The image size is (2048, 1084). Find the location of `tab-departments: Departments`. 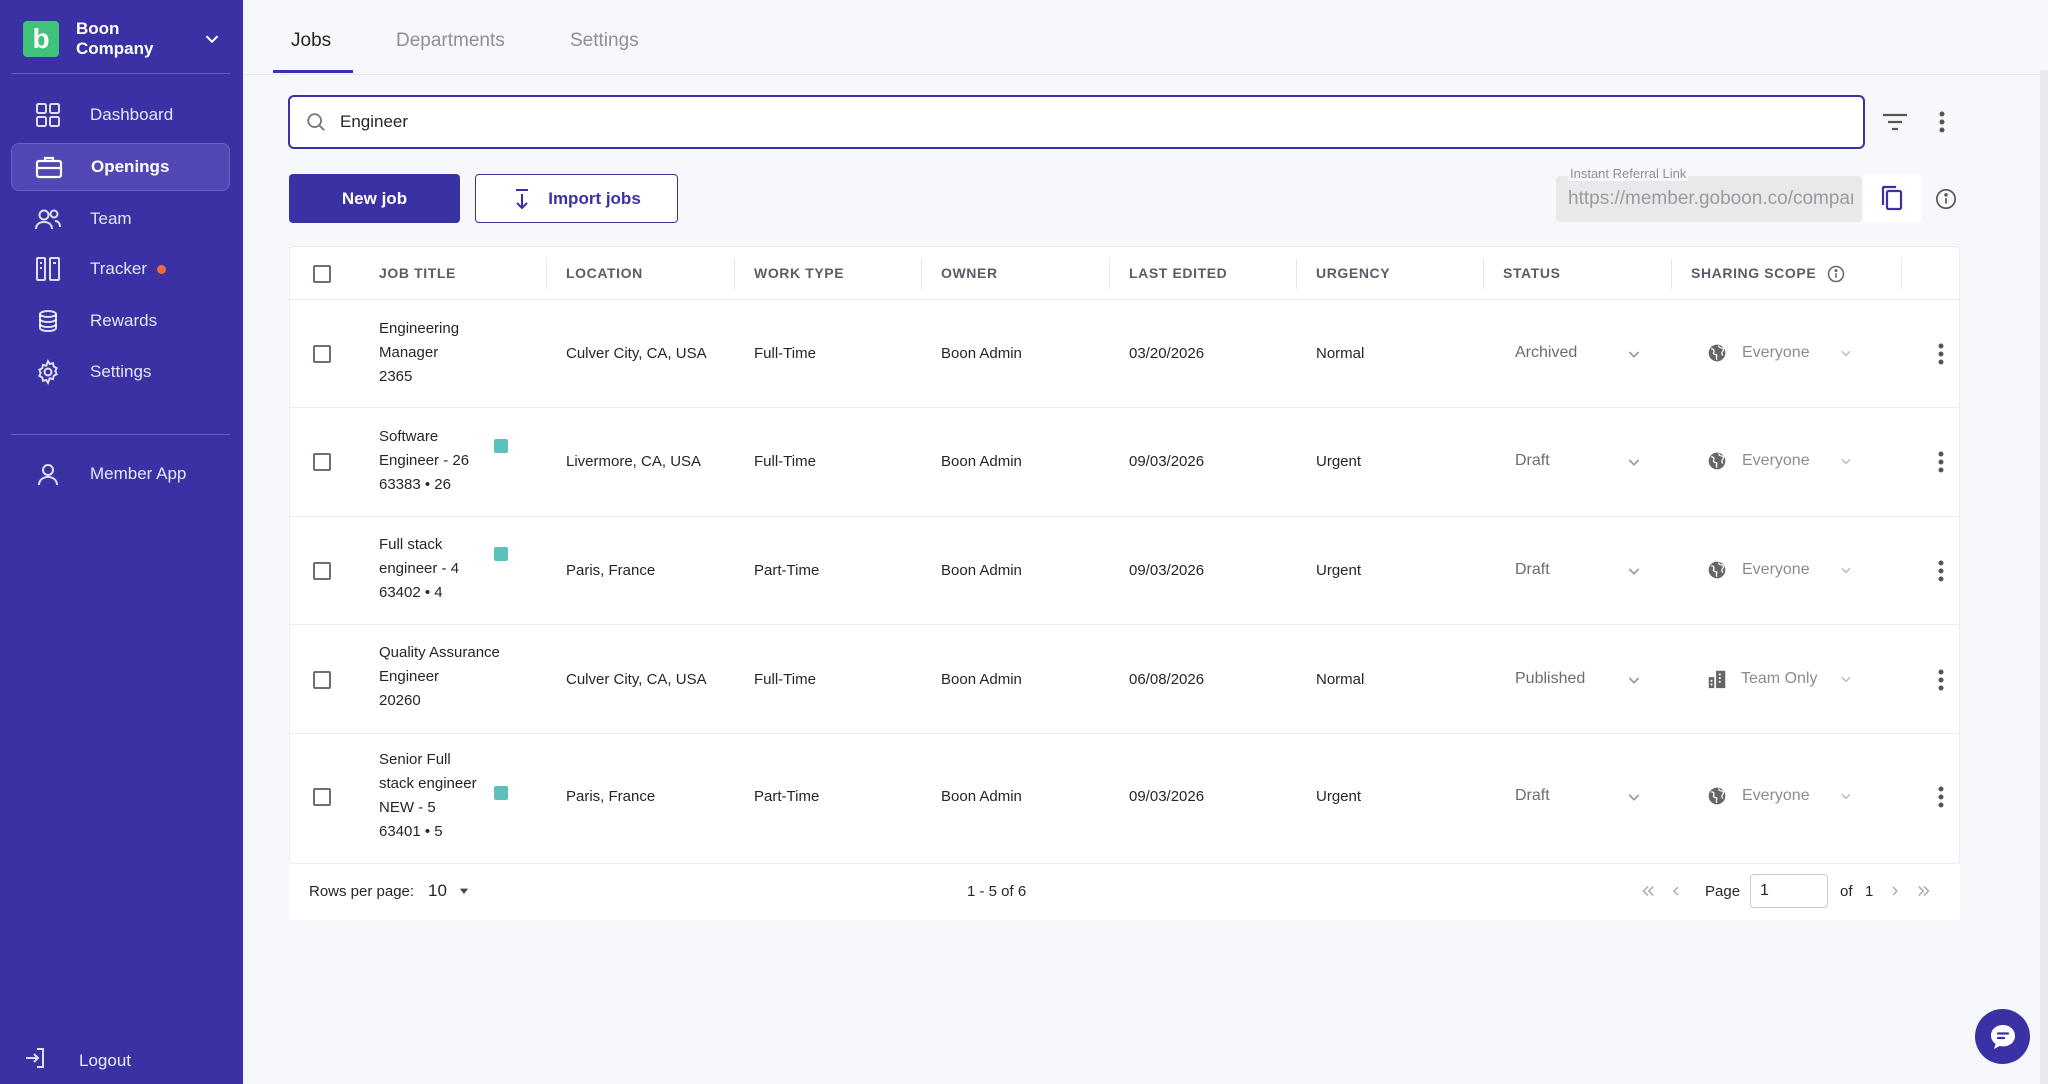

tab-departments: Departments is located at coordinates (450, 41).